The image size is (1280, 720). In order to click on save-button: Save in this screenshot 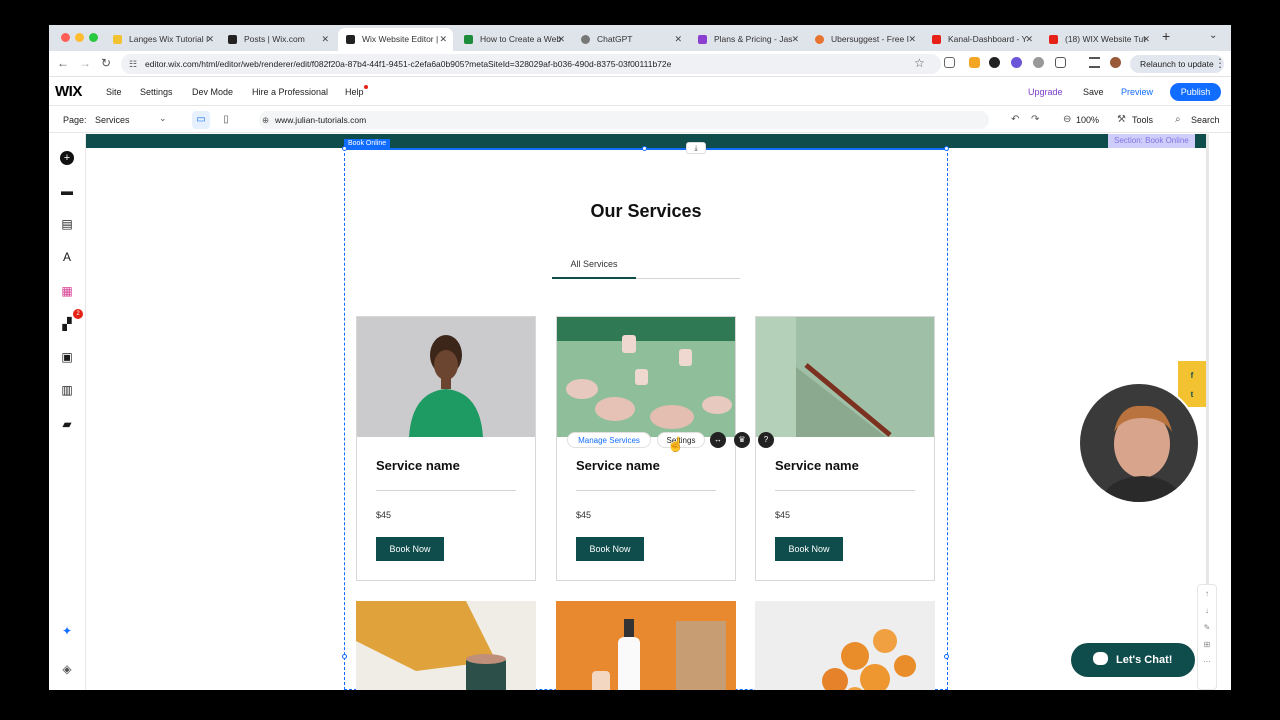, I will do `click(1093, 92)`.